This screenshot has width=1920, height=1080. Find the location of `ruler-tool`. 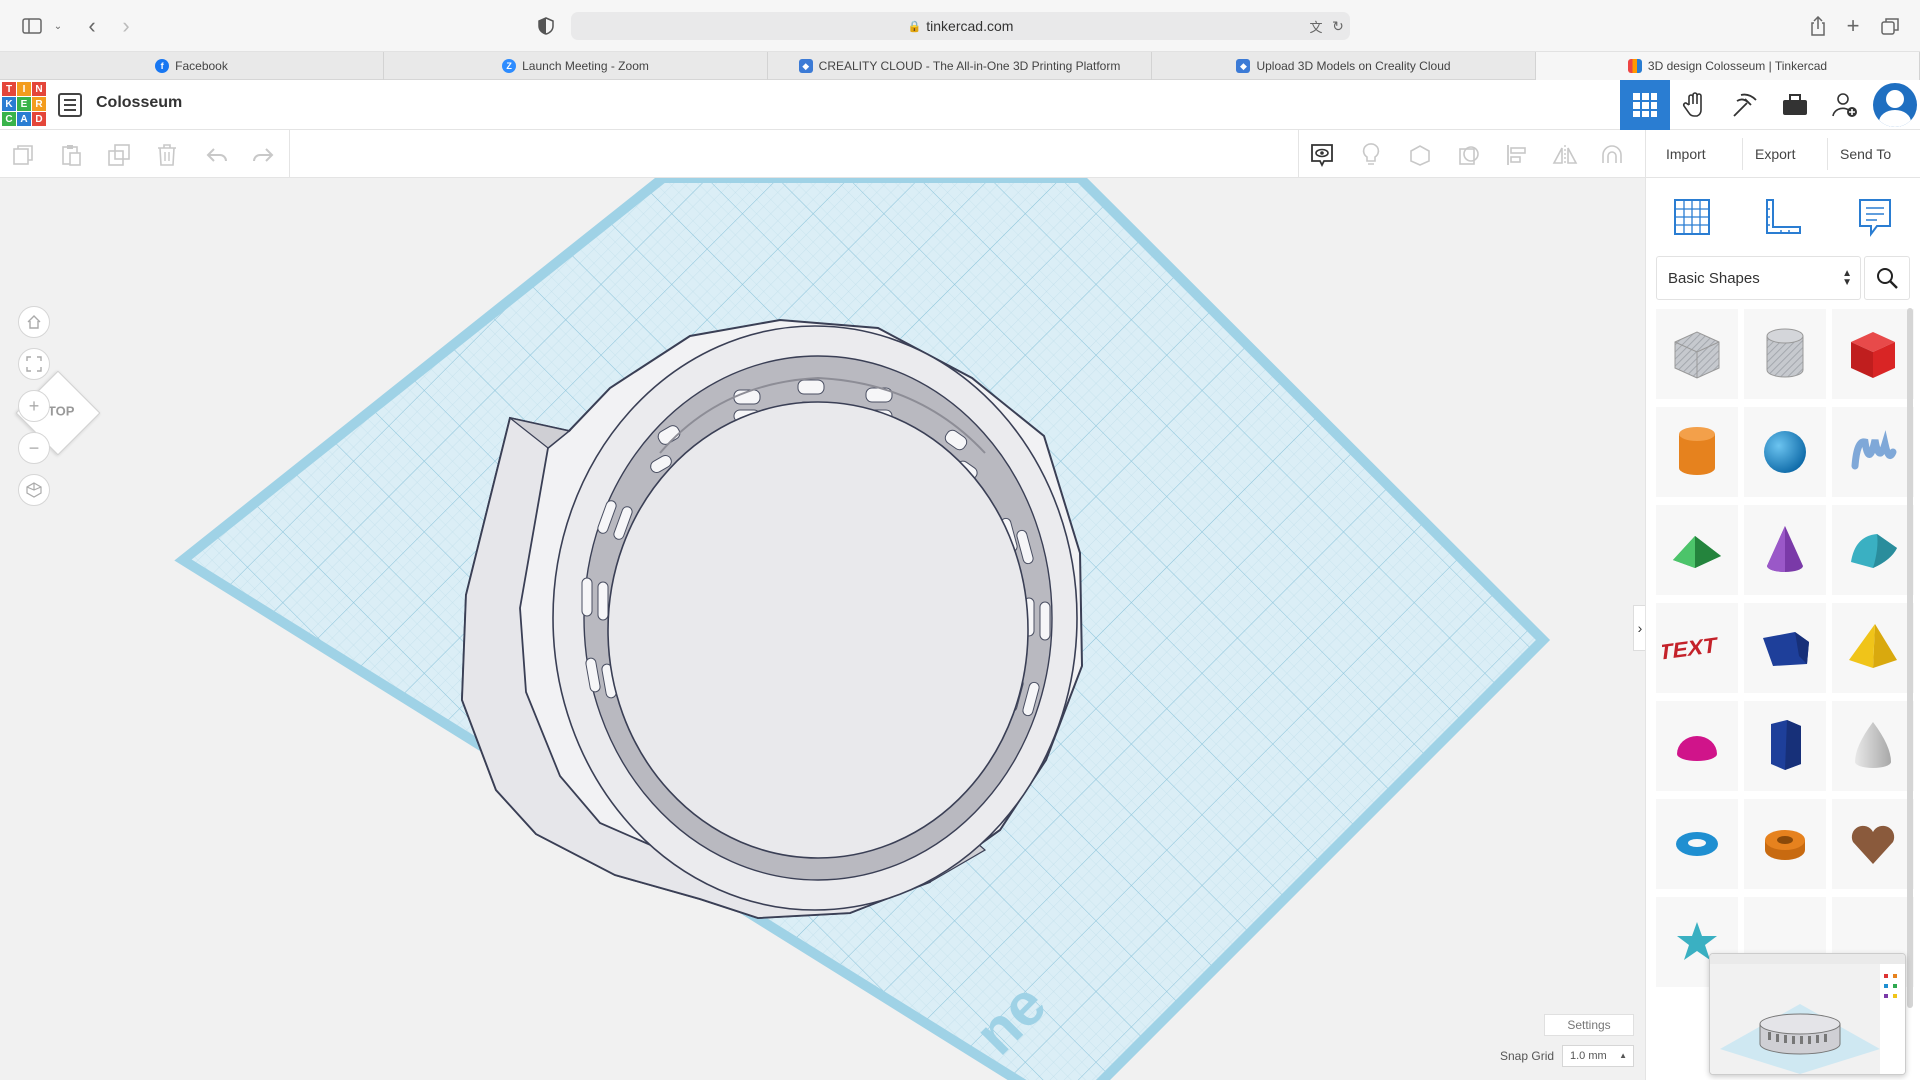

ruler-tool is located at coordinates (1783, 217).